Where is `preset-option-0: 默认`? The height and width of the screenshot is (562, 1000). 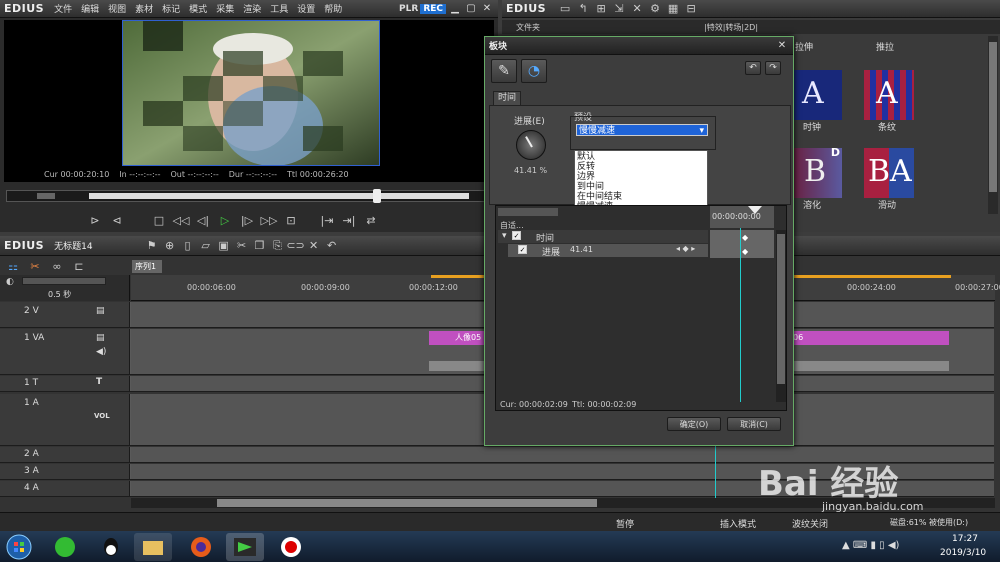 preset-option-0: 默认 is located at coordinates (641, 157).